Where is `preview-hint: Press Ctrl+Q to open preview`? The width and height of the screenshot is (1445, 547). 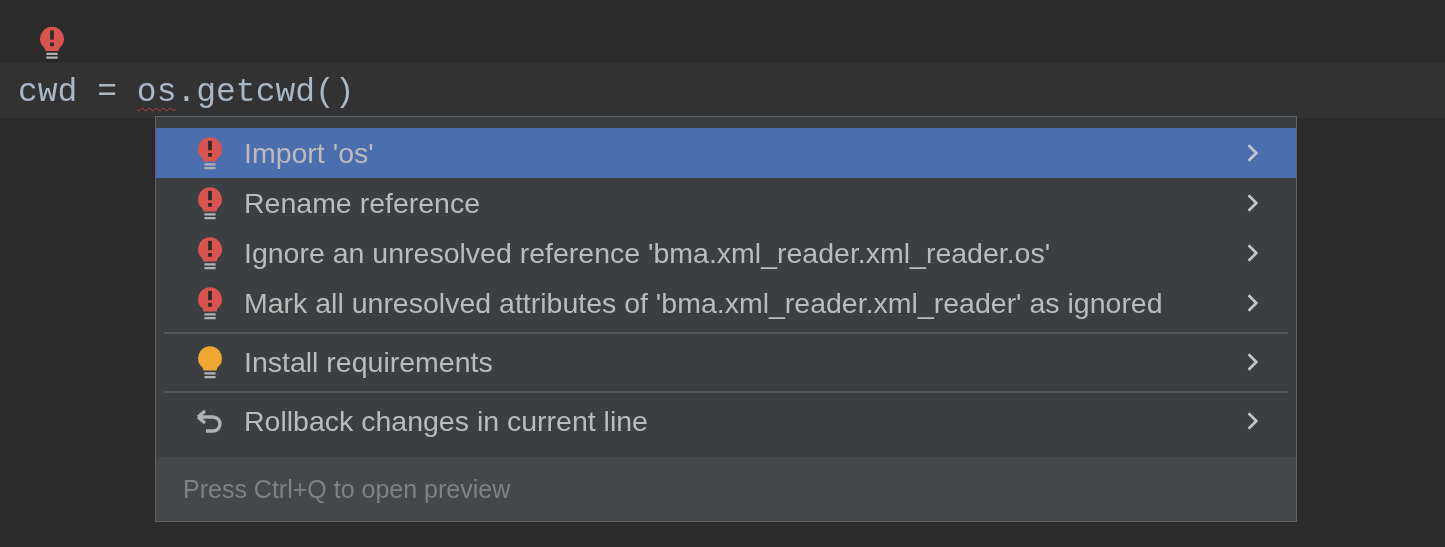 preview-hint: Press Ctrl+Q to open preview is located at coordinates (347, 489).